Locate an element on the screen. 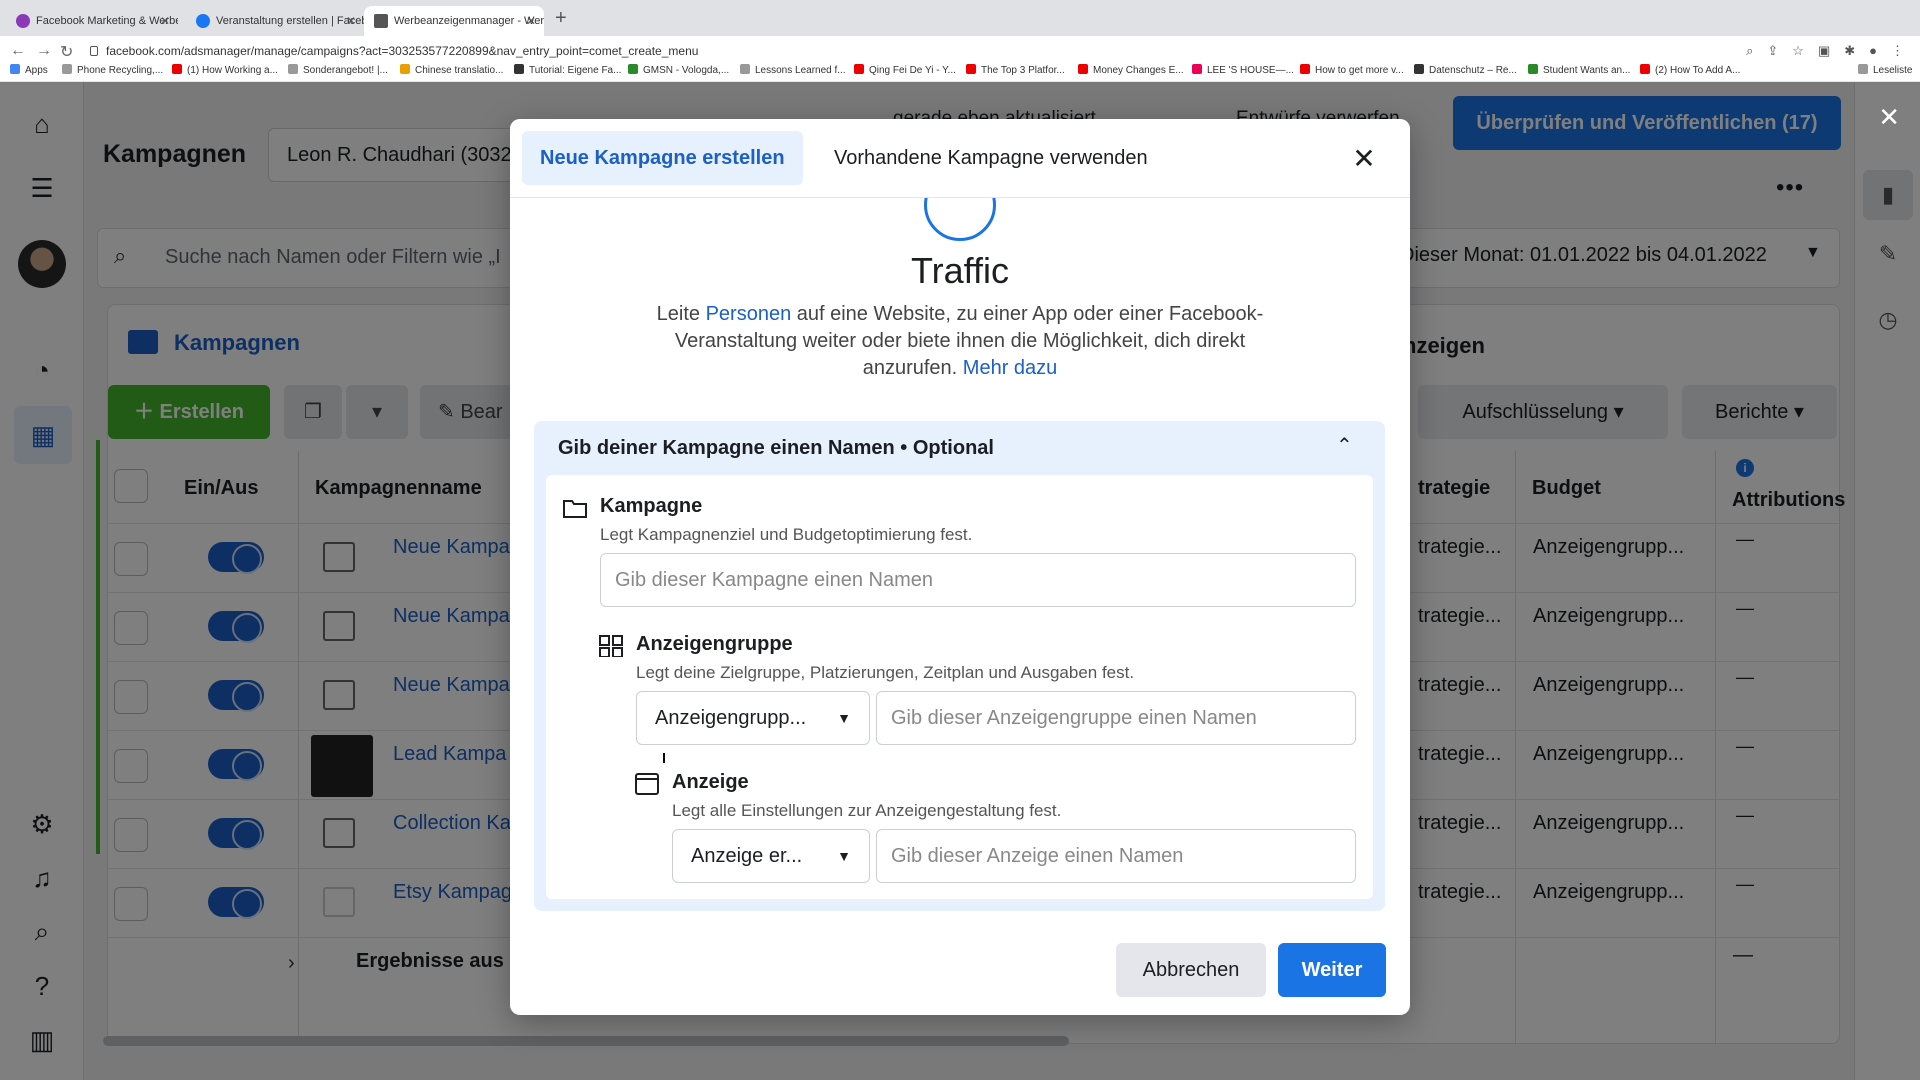  adset-name-input: Gib dieser Anzeigengruppe einen Namen is located at coordinates (1116, 718).